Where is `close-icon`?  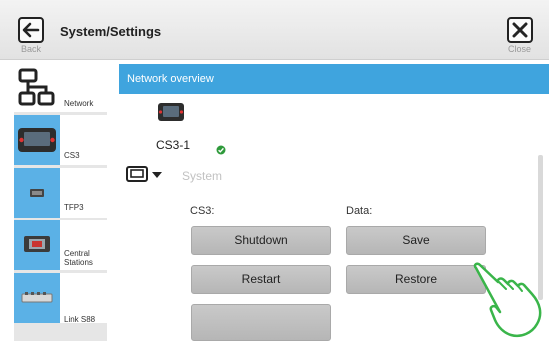 close-icon is located at coordinates (520, 30).